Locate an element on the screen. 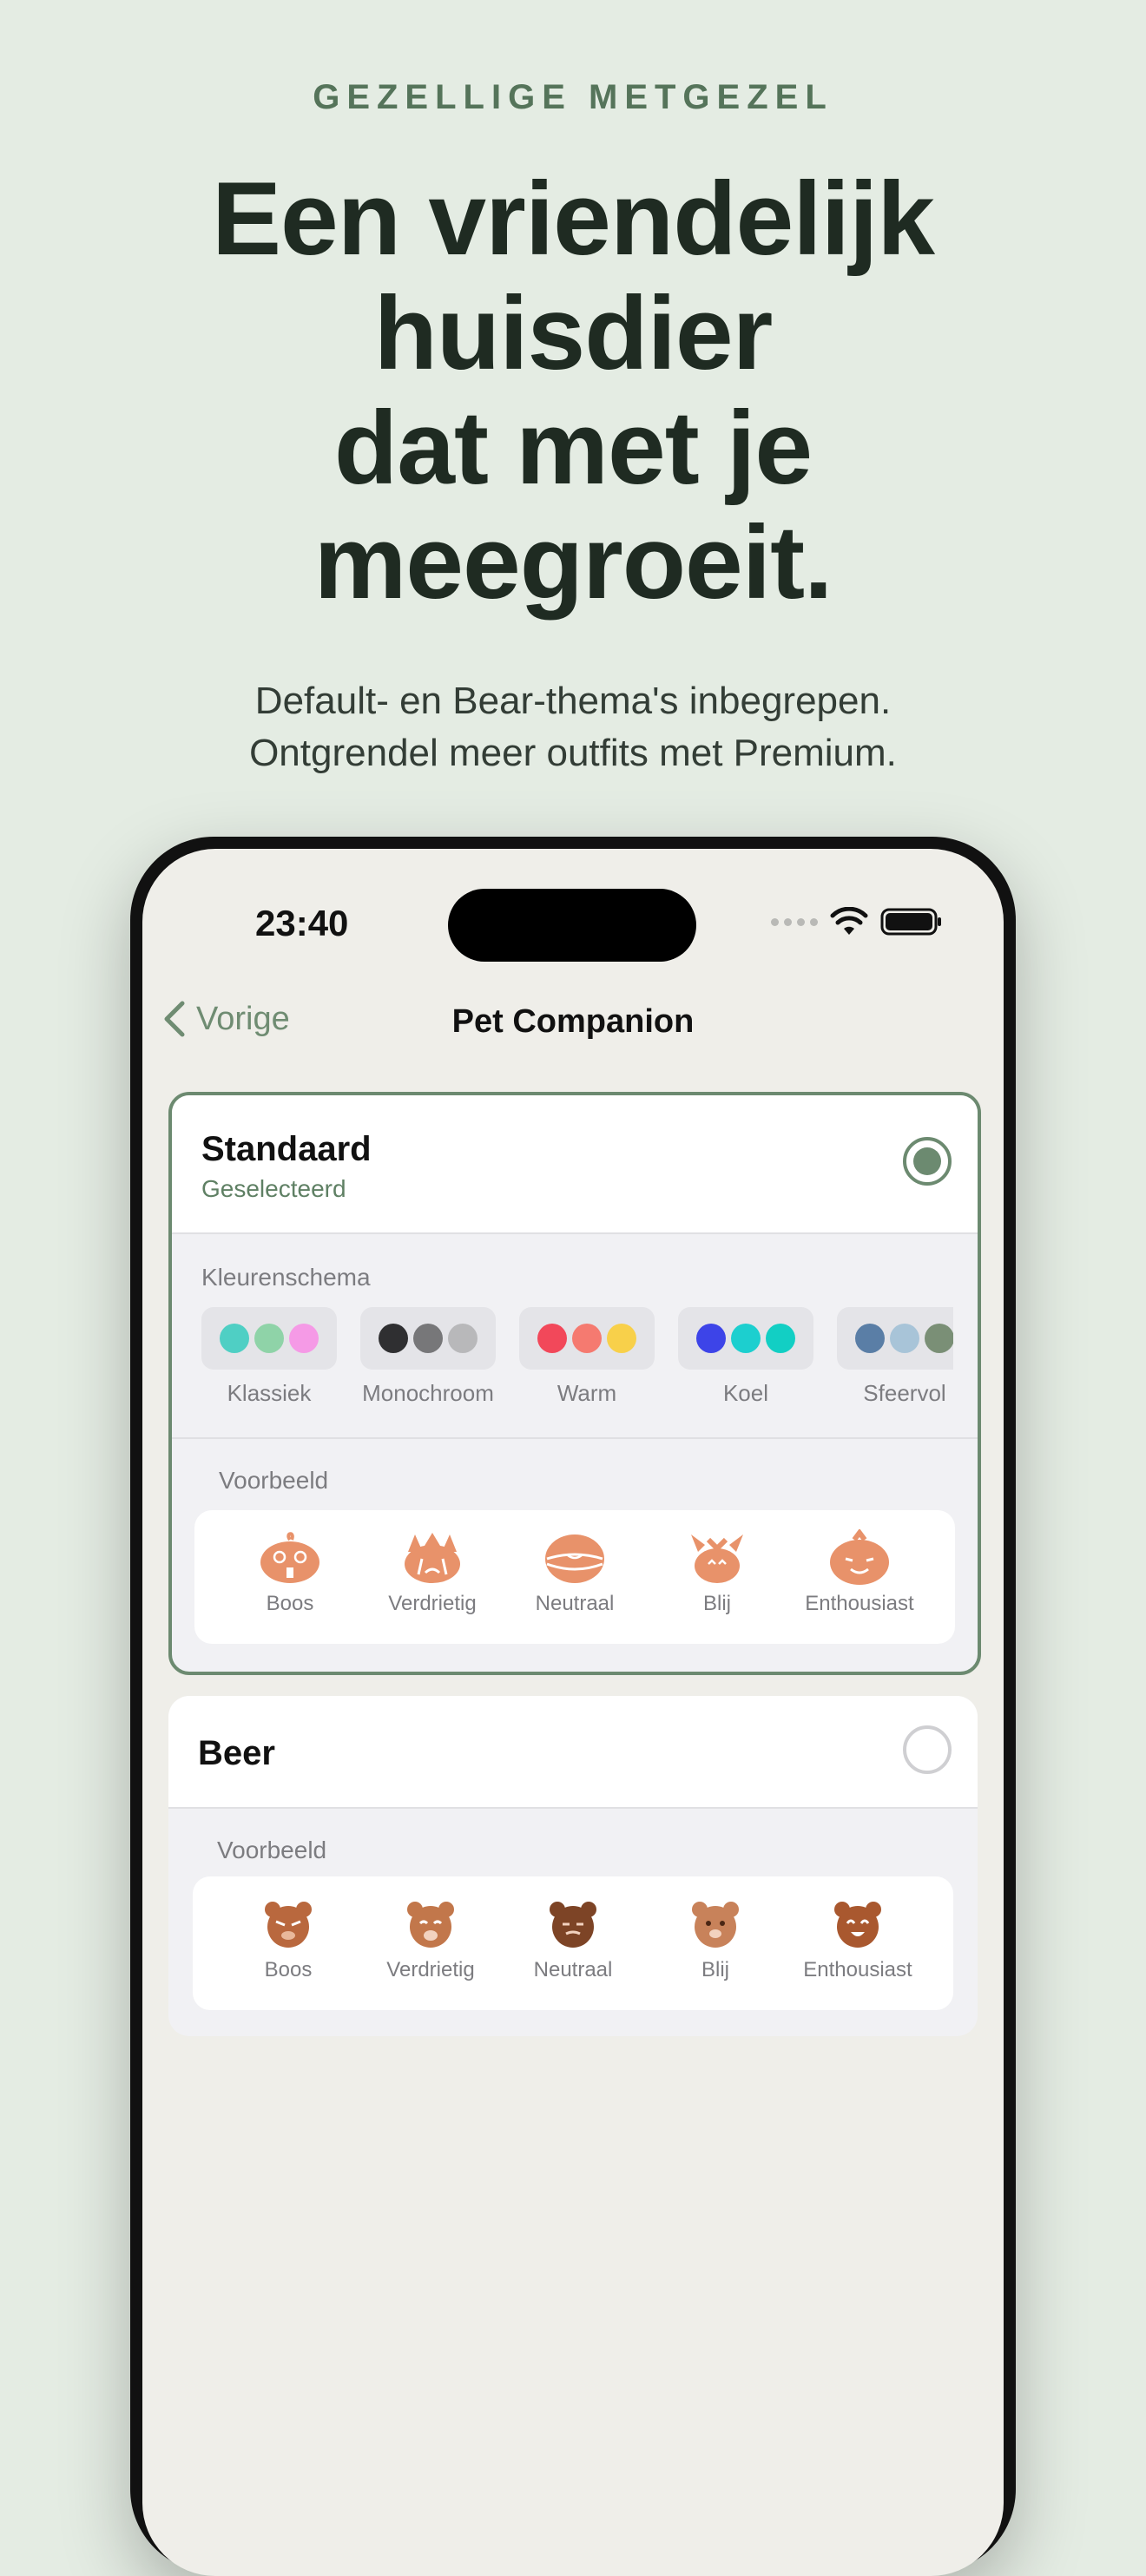 The image size is (1146, 2576). theme-radio-unselected is located at coordinates (928, 1749).